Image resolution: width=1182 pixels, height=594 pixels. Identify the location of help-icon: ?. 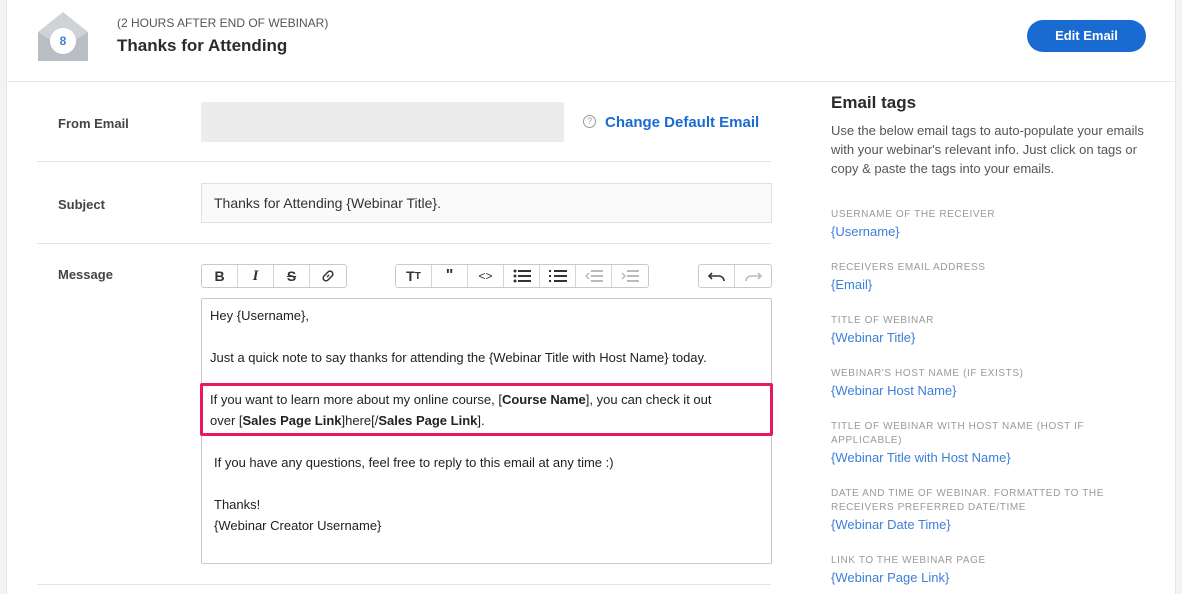
(589, 121).